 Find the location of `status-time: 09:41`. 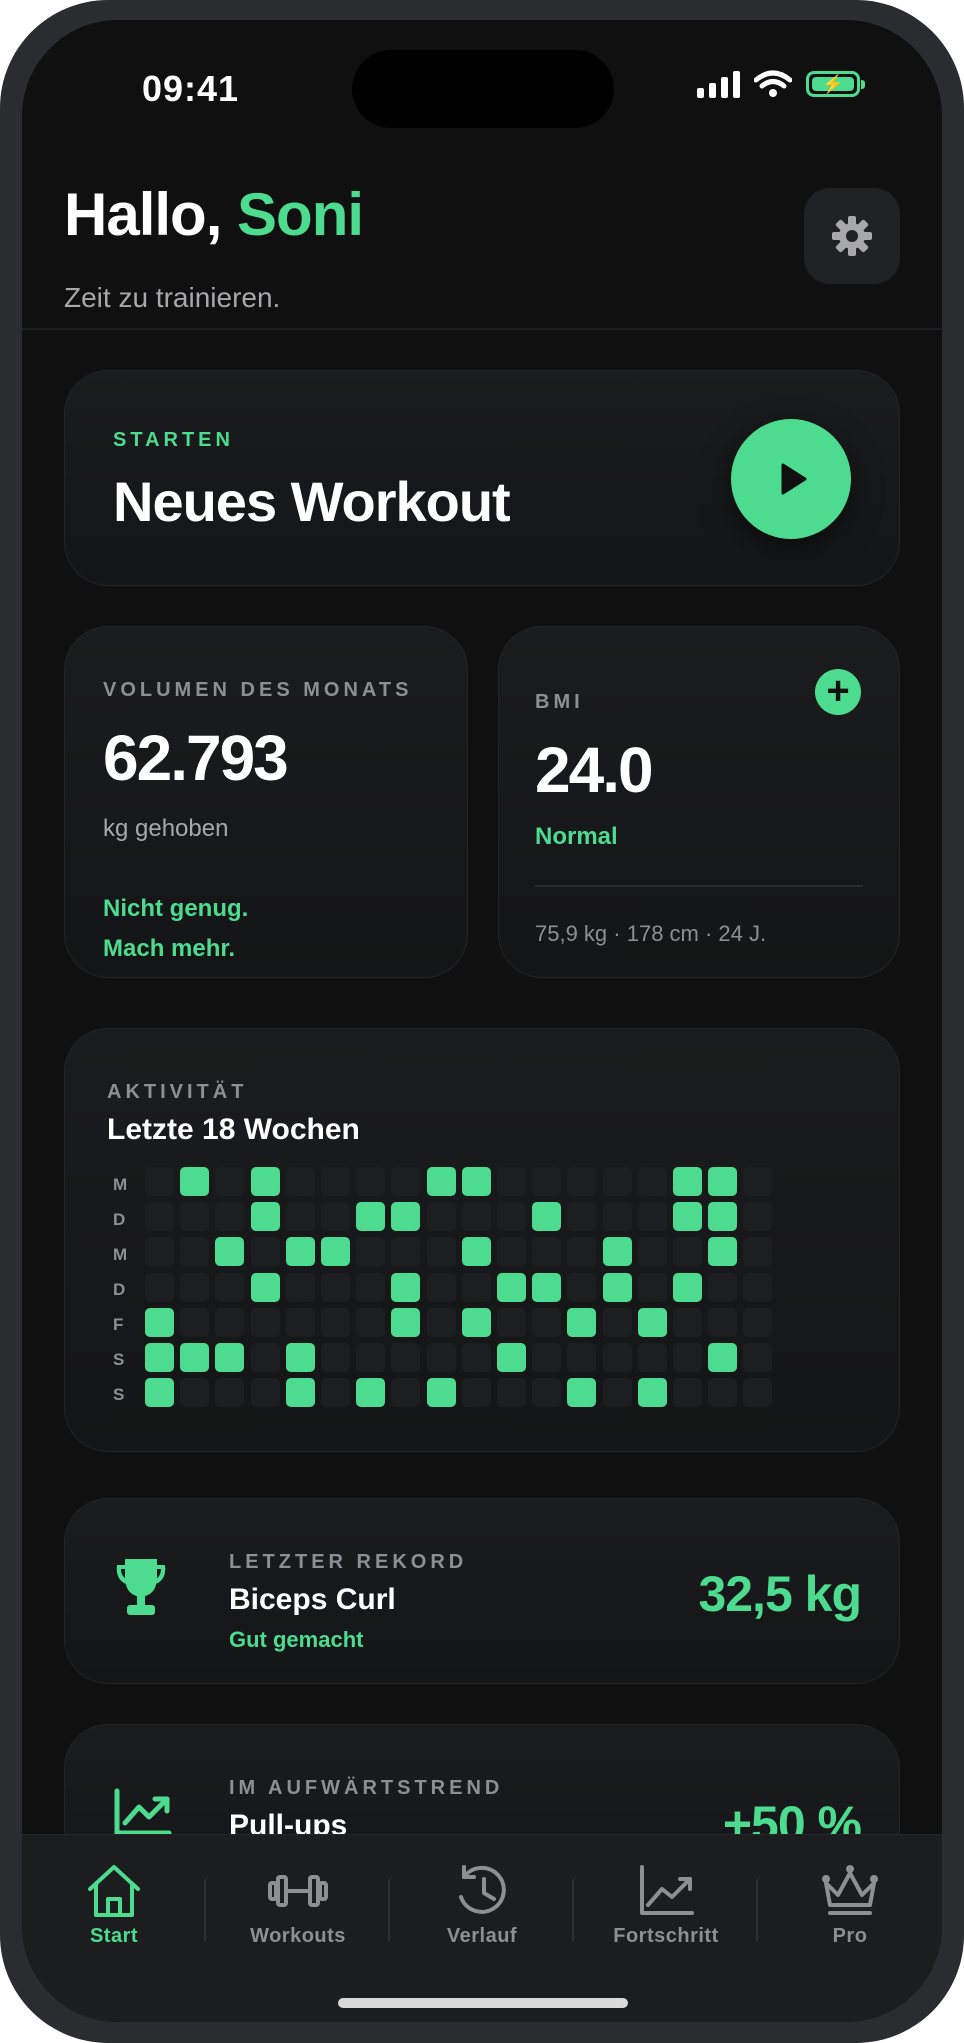

status-time: 09:41 is located at coordinates (191, 88).